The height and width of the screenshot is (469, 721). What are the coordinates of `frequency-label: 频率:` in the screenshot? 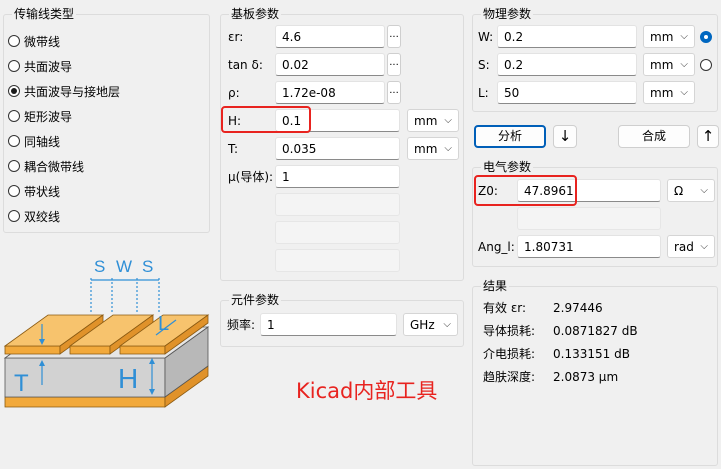 It's located at (241, 325).